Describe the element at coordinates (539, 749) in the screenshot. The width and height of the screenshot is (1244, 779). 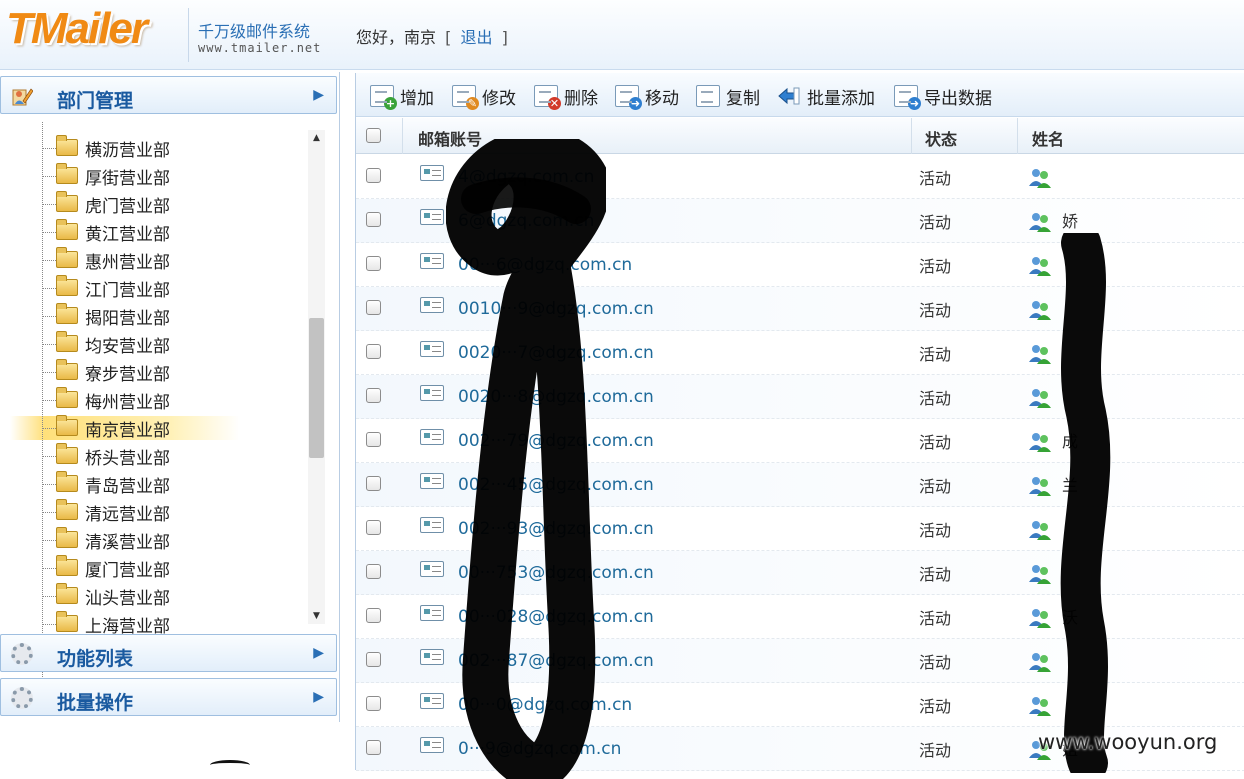
I see `email-link: 0···9@dgzq.com.cn` at that location.